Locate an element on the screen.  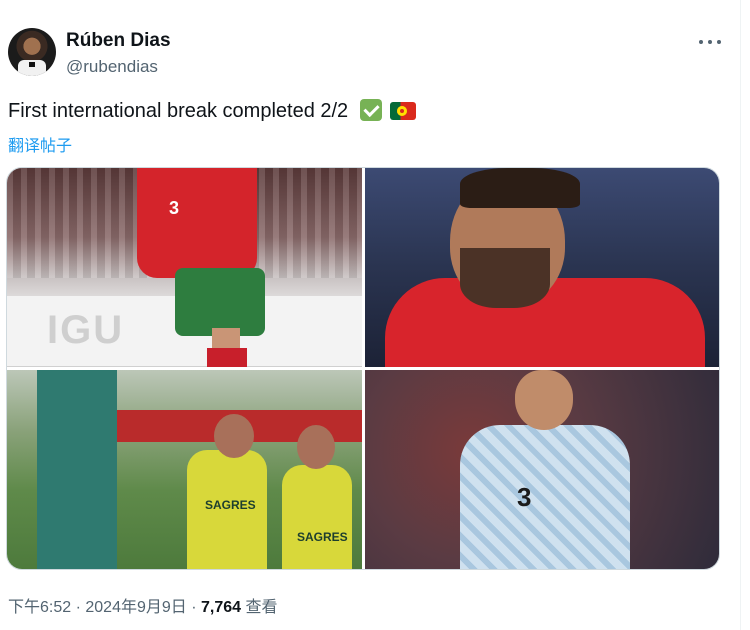
column-border is located at coordinates (740, 315).